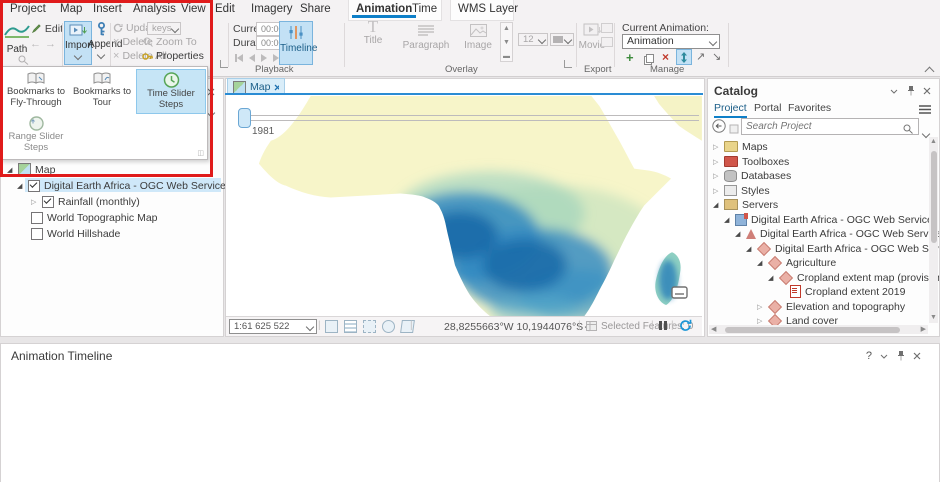 Image resolution: width=940 pixels, height=482 pixels. I want to click on map-tab-close-icon, so click(276, 87).